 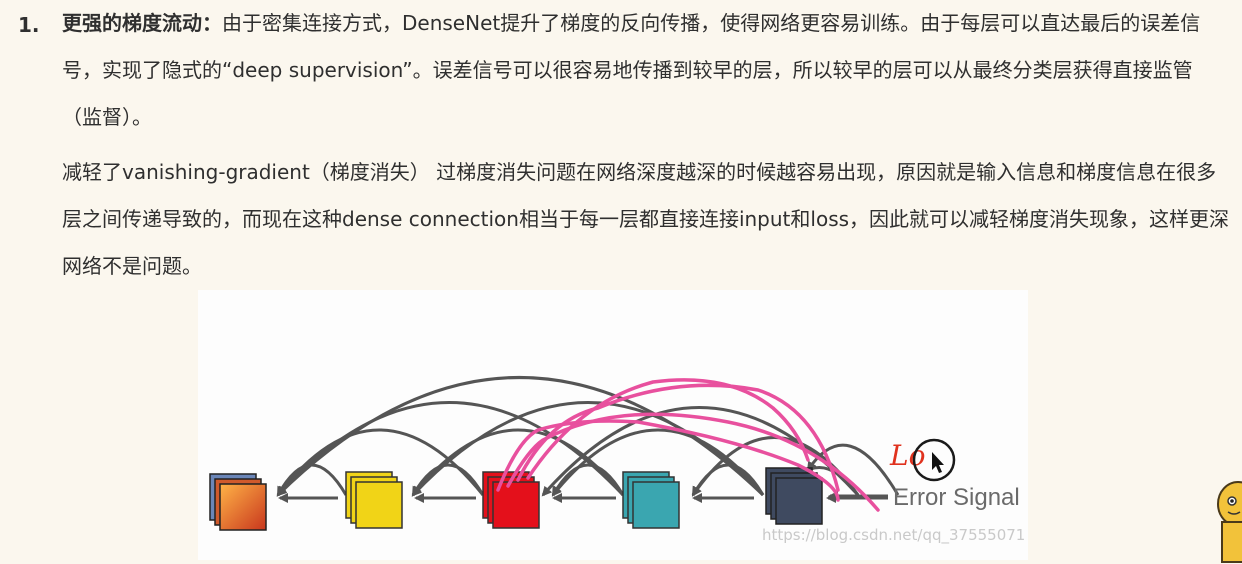 What do you see at coordinates (794, 496) in the screenshot?
I see `feature-map-dark` at bounding box center [794, 496].